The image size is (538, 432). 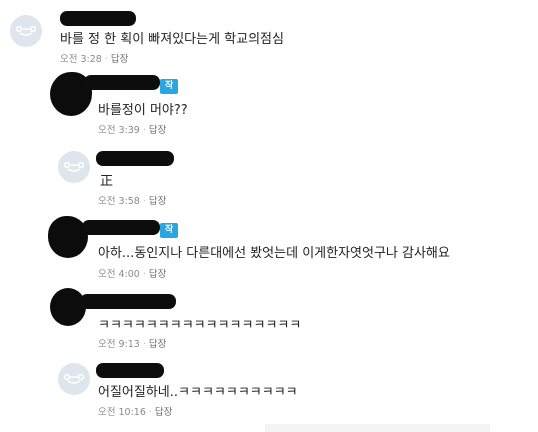 What do you see at coordinates (198, 392) in the screenshot?
I see `comment-text: 어질어질하네..ㅋㅋㅋㅋㅋㅋㅋㅋㅋㅋ` at bounding box center [198, 392].